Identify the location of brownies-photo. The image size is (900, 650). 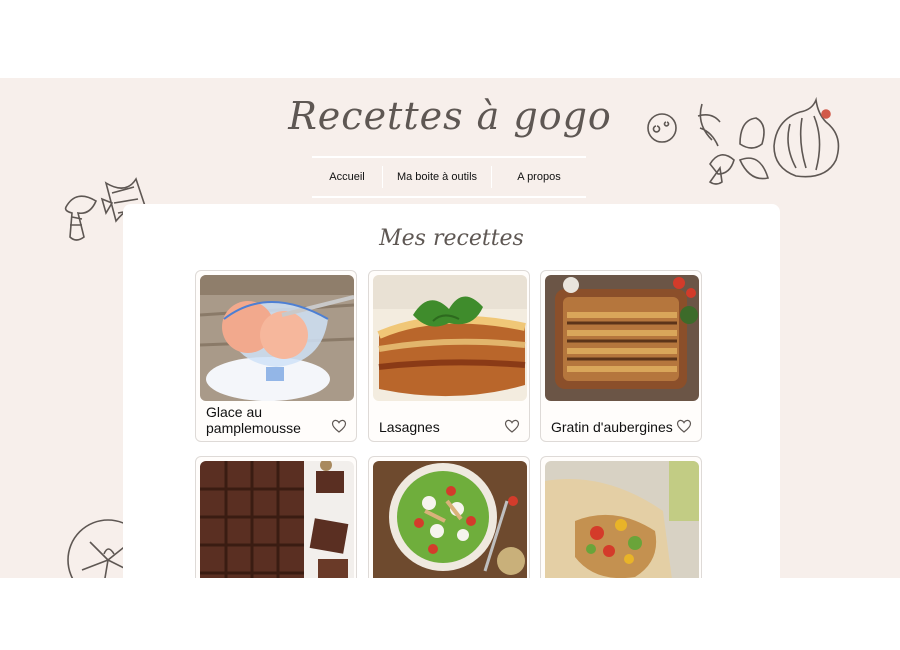
(277, 519).